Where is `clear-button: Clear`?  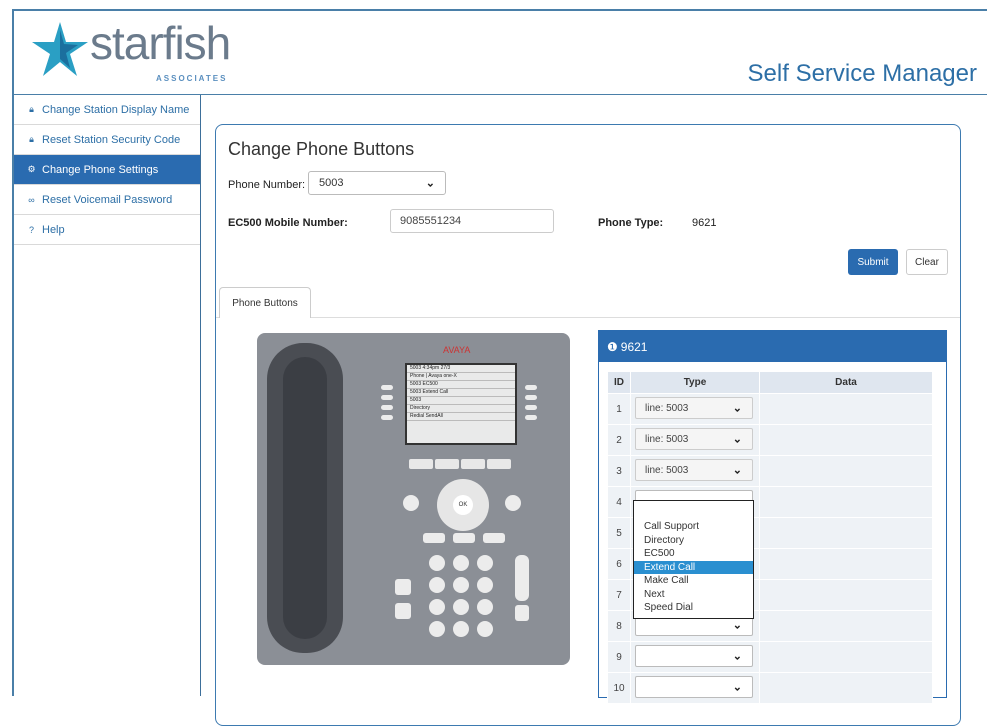
clear-button: Clear is located at coordinates (927, 262).